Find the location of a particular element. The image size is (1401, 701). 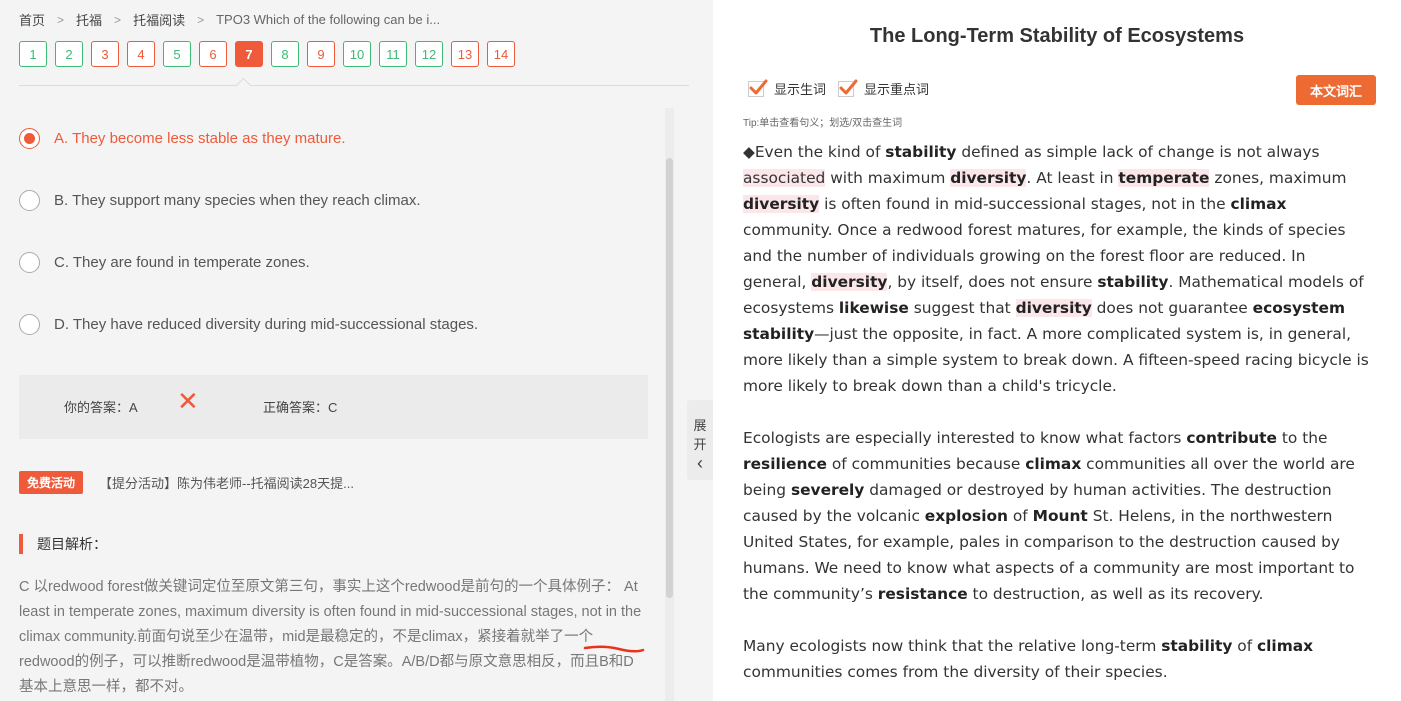

breadcrumb-toefl-reading: 托福阅读 is located at coordinates (159, 19).